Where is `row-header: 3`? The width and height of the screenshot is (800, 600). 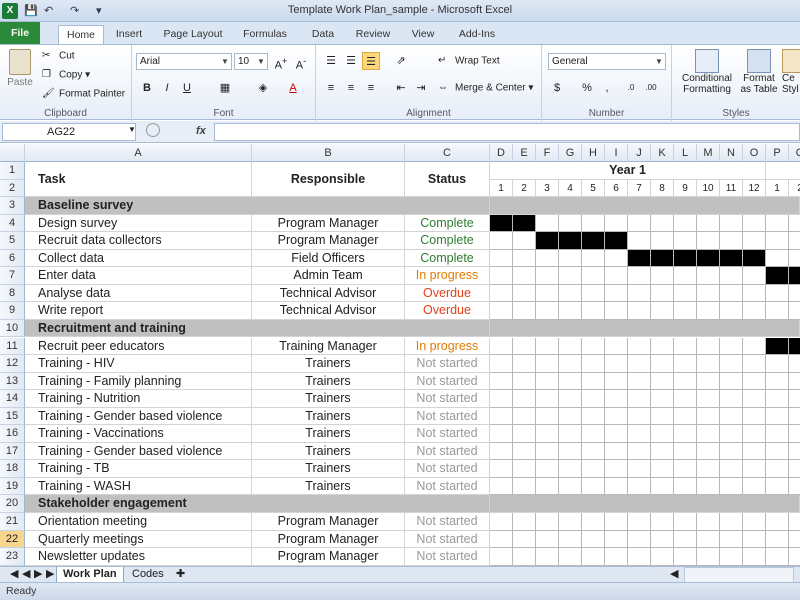
row-header: 3 is located at coordinates (12, 206).